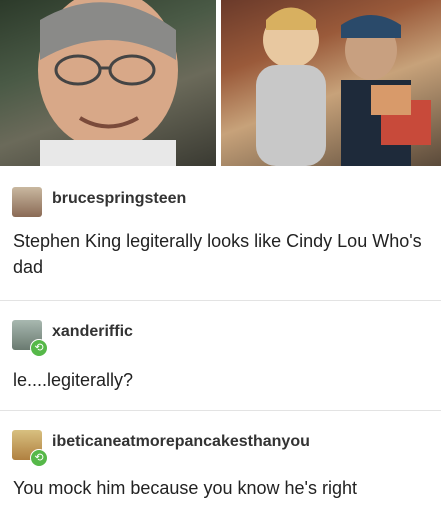 The height and width of the screenshot is (513, 441). What do you see at coordinates (73, 380) in the screenshot?
I see `post-text: le....legiterally?` at bounding box center [73, 380].